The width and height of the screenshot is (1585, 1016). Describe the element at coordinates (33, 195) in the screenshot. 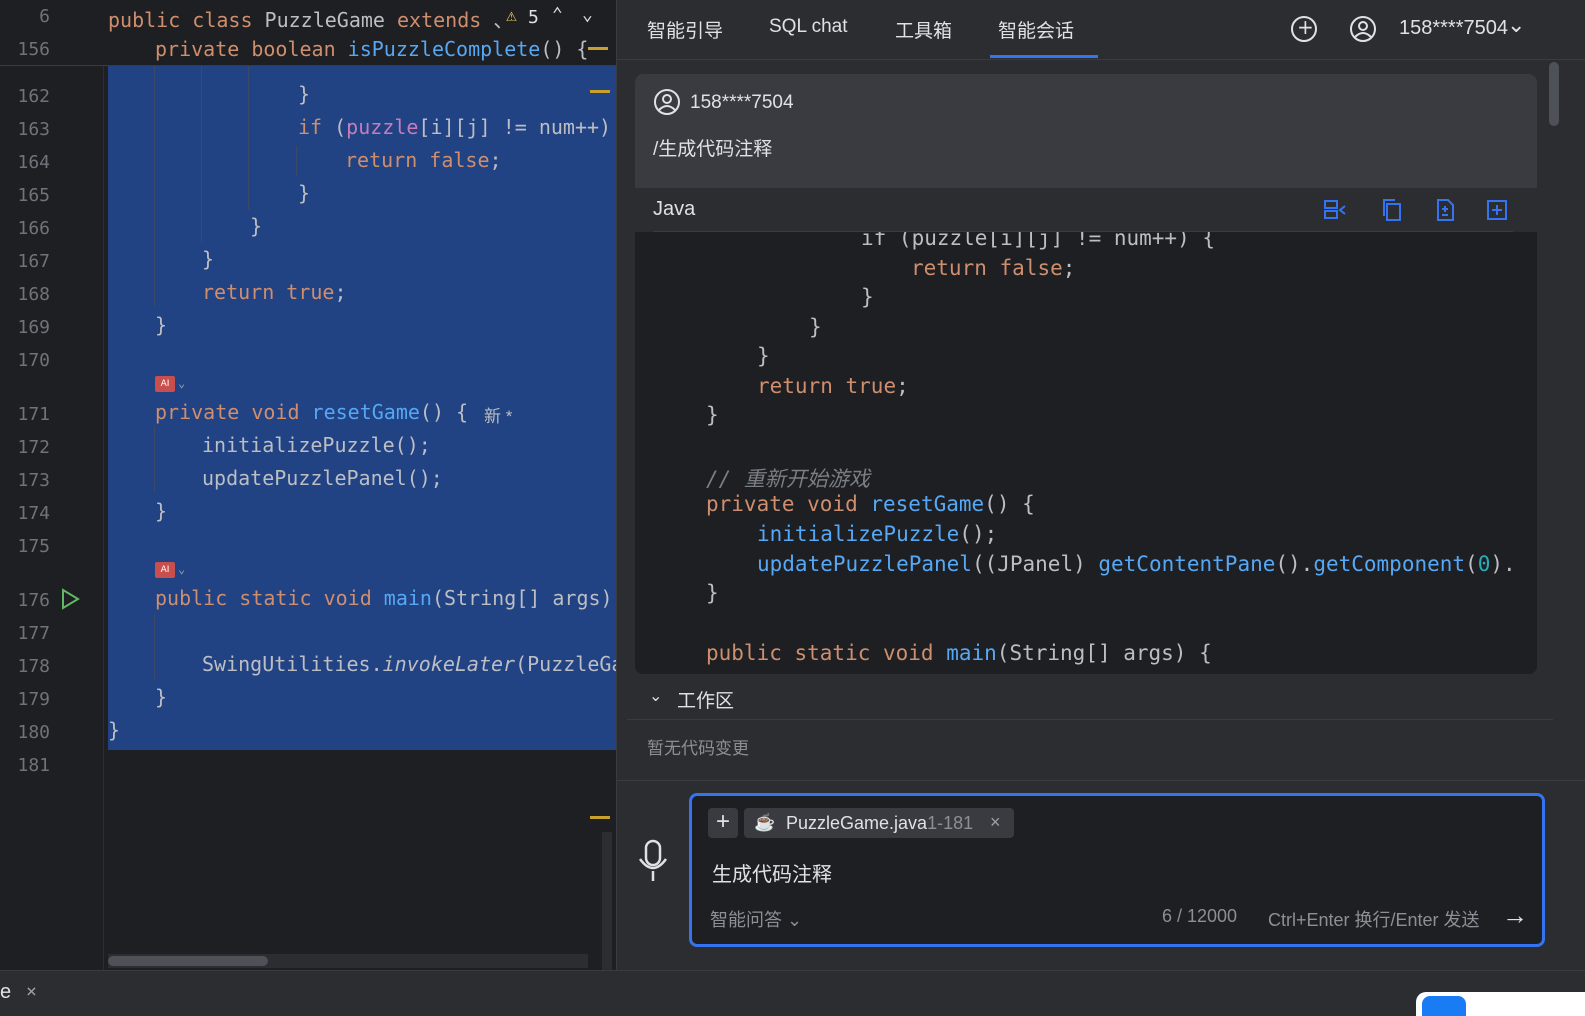

I see `line-number: 165` at that location.